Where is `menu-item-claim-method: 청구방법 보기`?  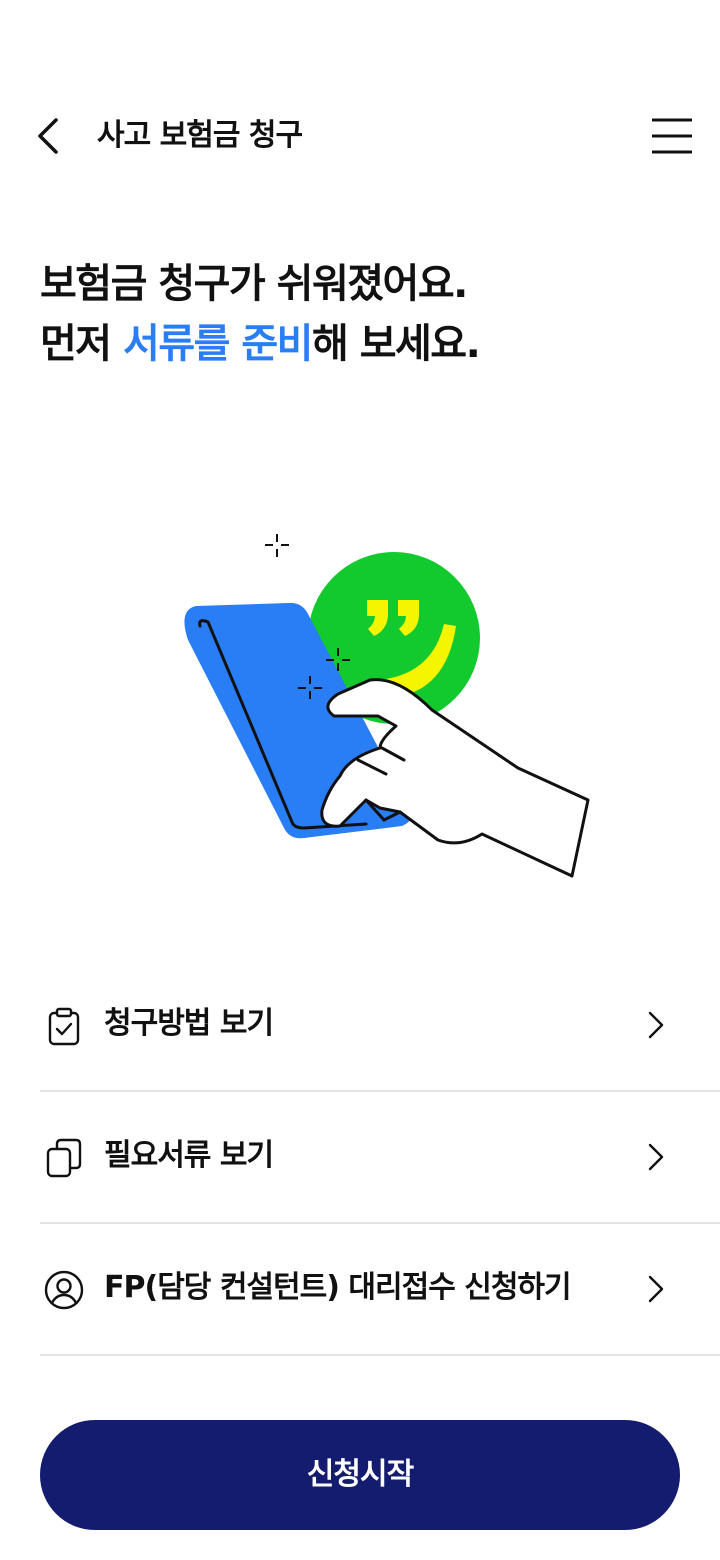
menu-item-claim-method: 청구방법 보기 is located at coordinates (380, 1026).